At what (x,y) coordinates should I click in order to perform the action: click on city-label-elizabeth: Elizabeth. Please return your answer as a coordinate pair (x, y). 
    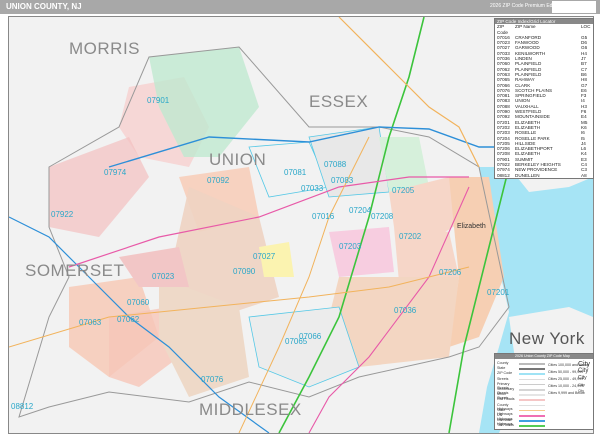
    Looking at the image, I should click on (471, 226).